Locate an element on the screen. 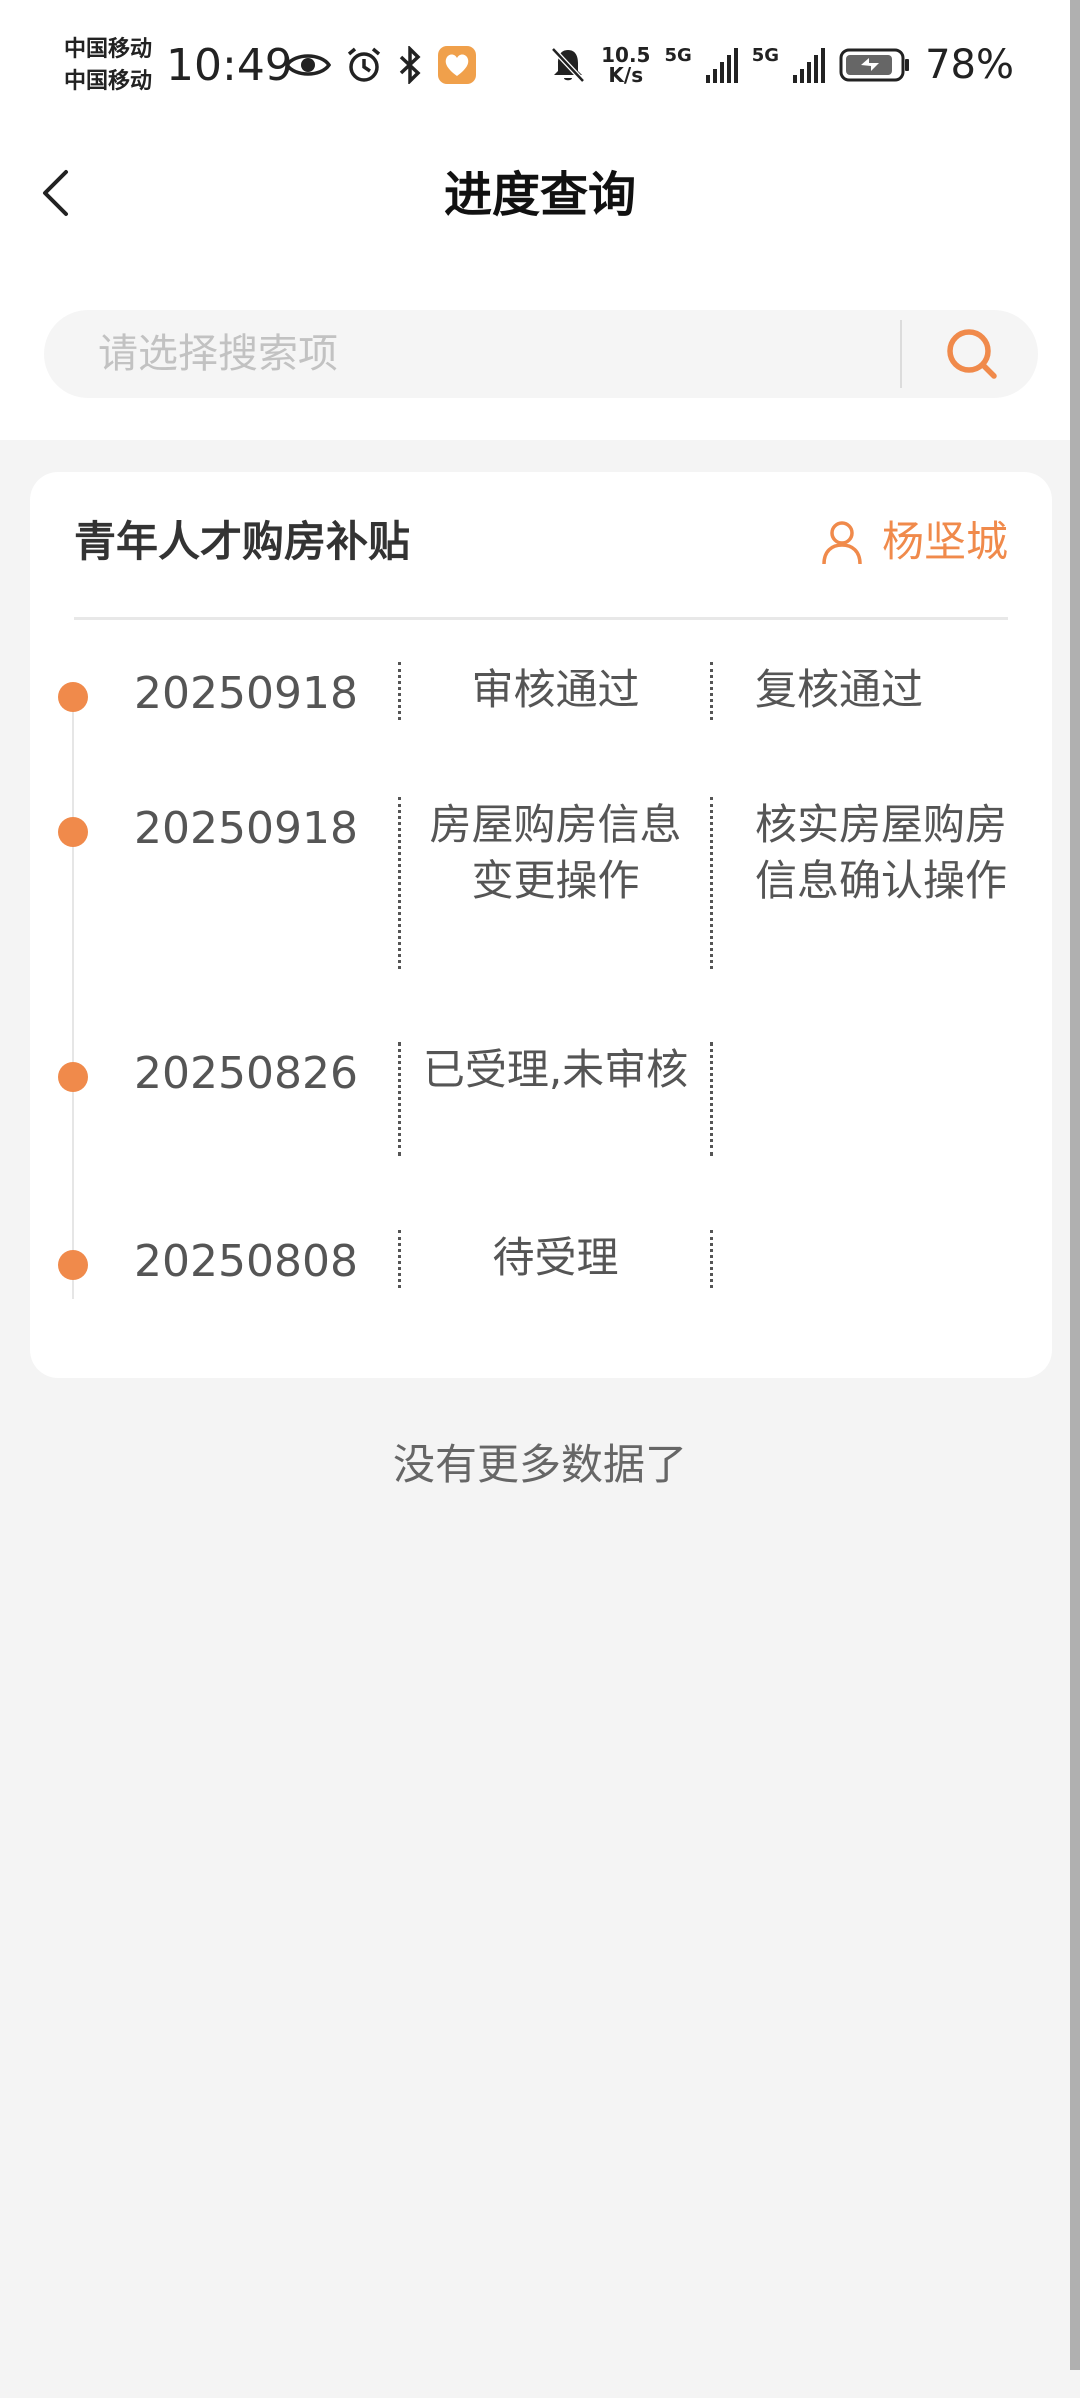  mute-bell-icon is located at coordinates (568, 65).